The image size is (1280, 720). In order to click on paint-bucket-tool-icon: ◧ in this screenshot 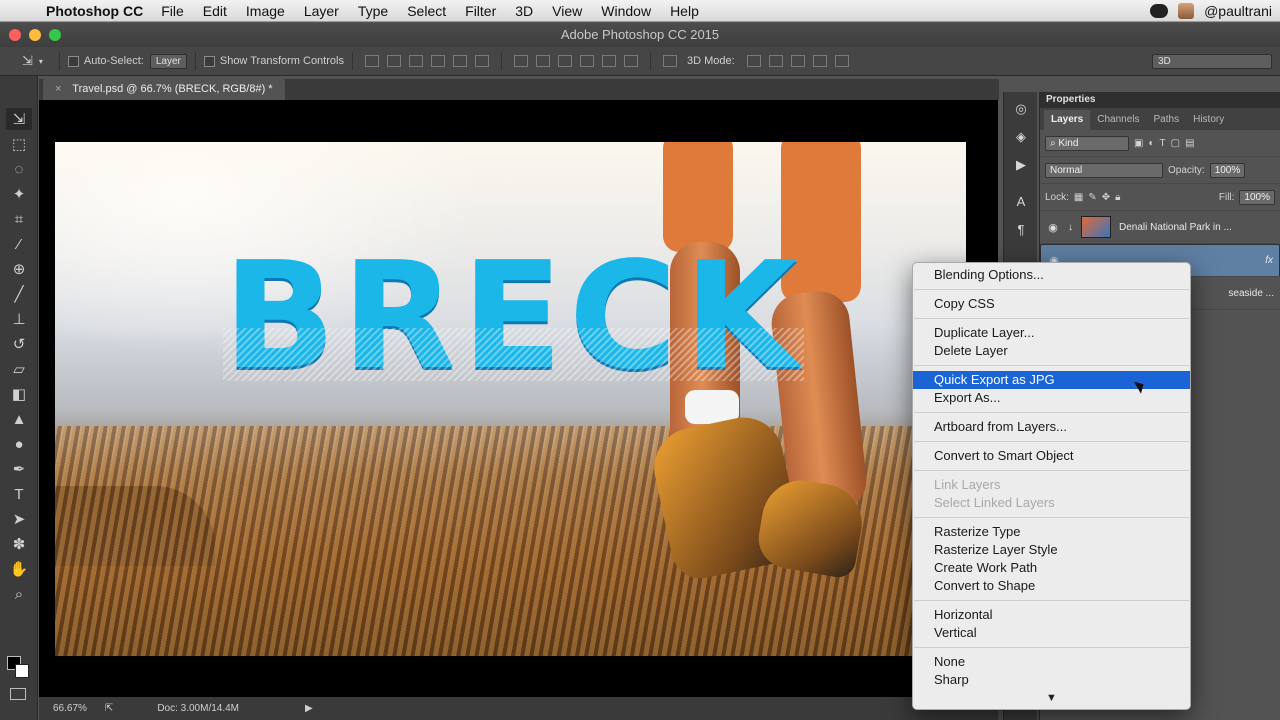, I will do `click(19, 394)`.